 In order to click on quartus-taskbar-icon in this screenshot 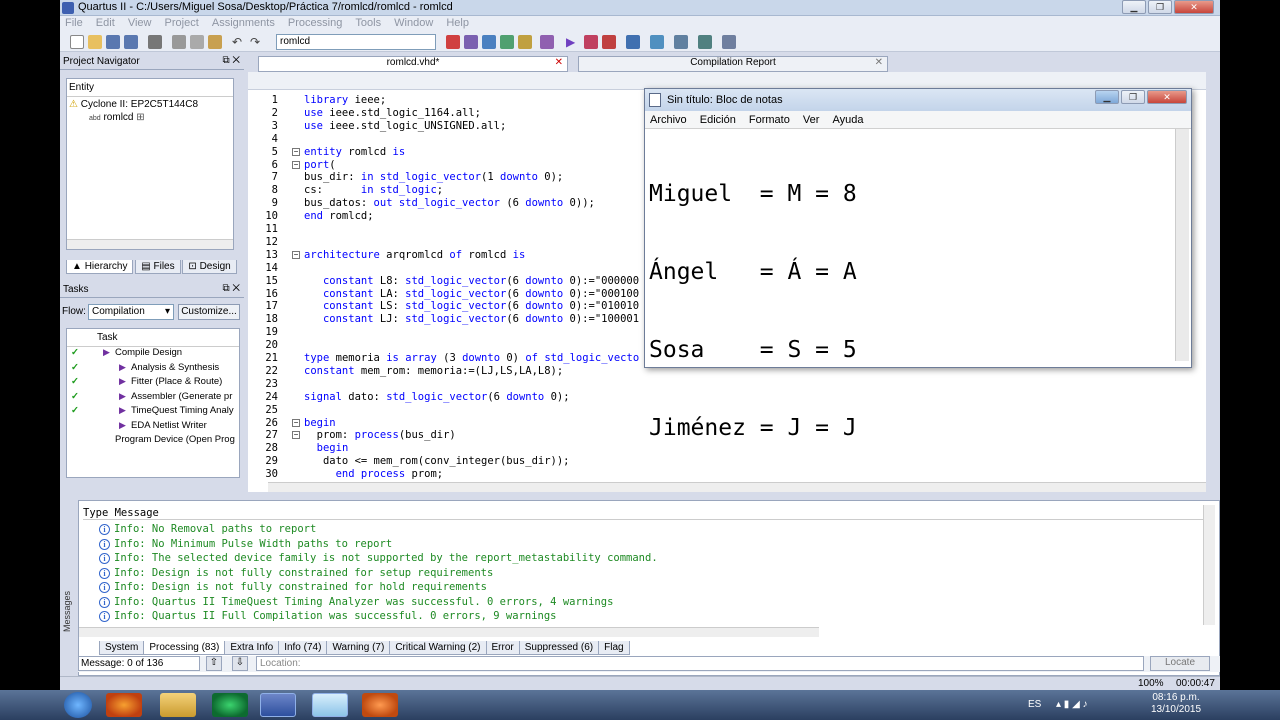, I will do `click(278, 705)`.